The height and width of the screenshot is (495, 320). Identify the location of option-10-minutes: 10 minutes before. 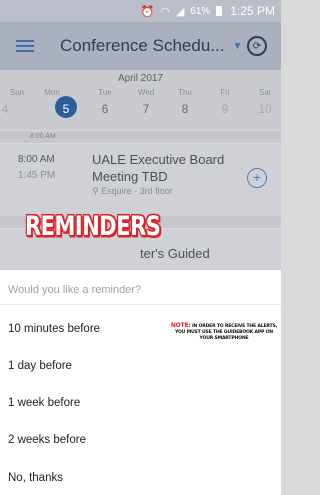
(54, 329).